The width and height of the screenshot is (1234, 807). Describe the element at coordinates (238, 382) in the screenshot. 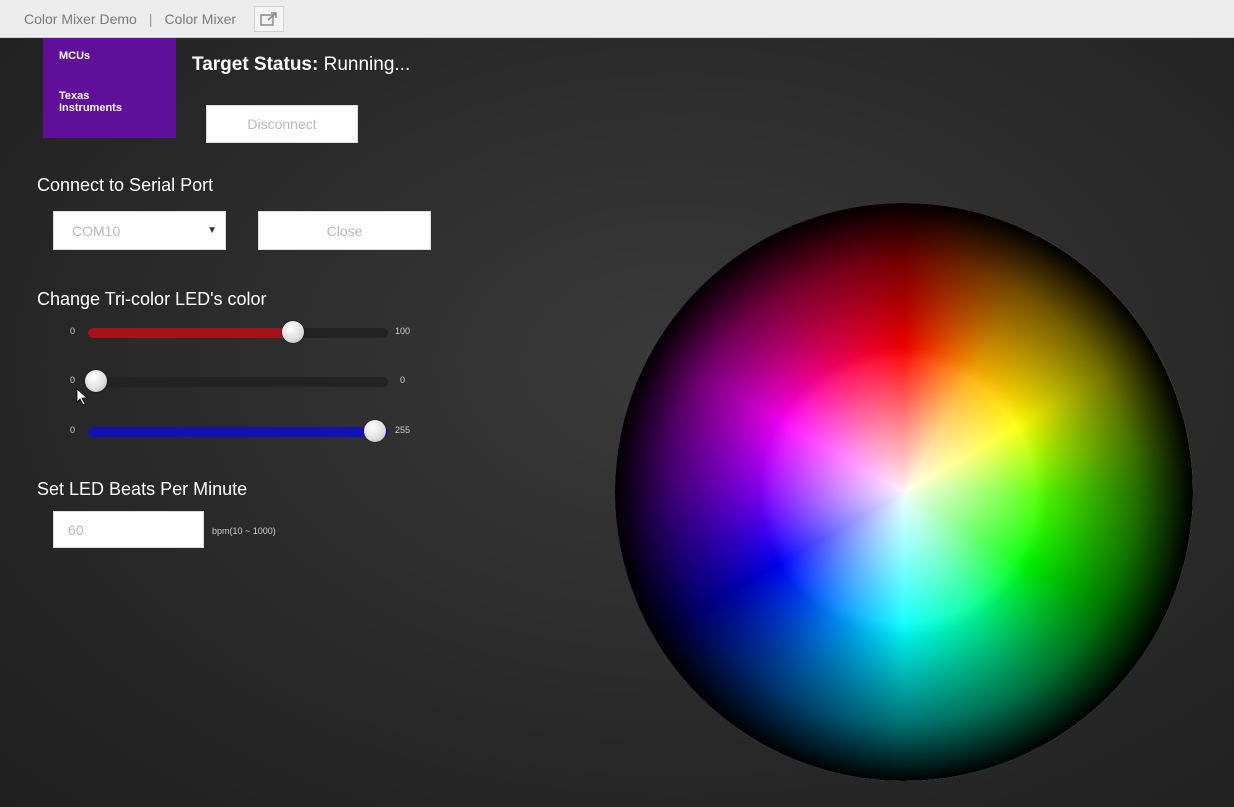

I see `green-slider-track` at that location.